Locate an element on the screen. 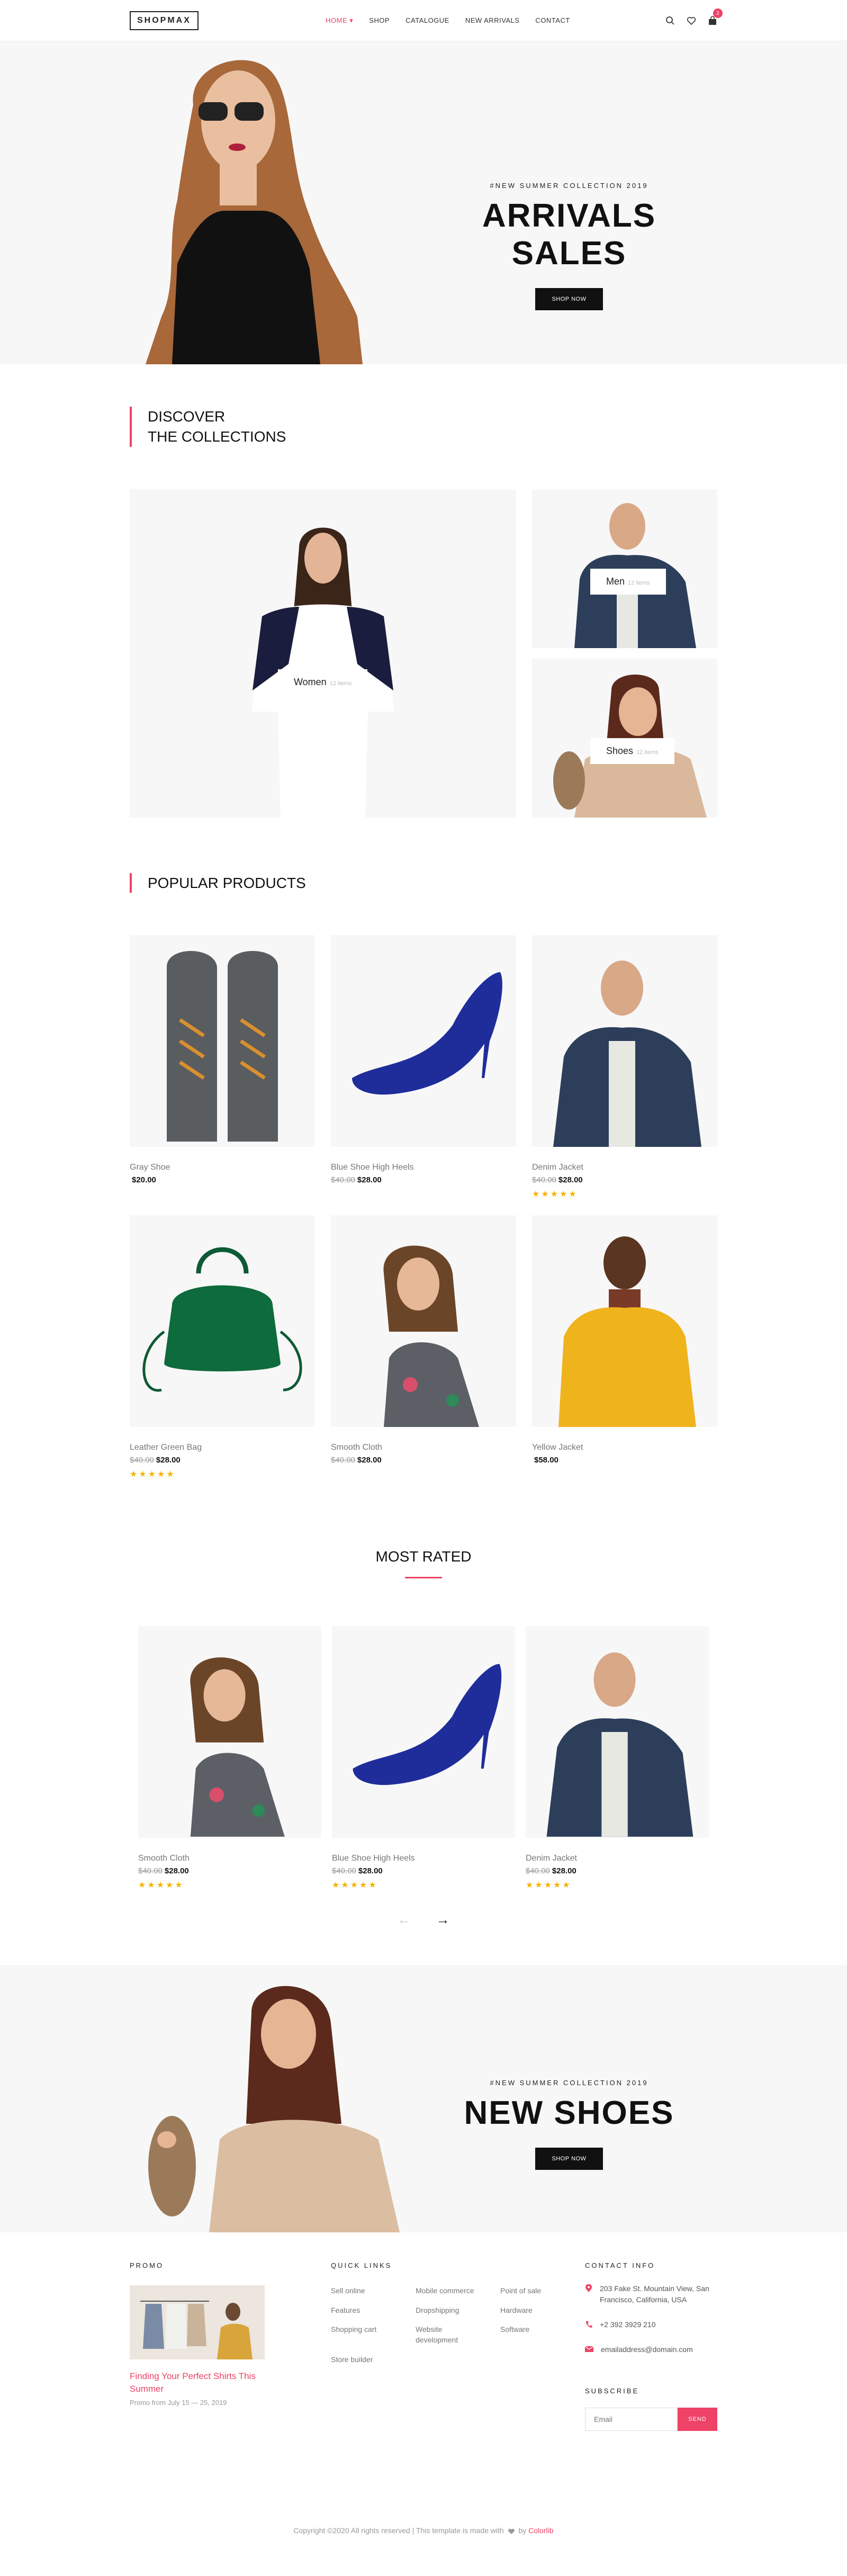 The height and width of the screenshot is (2576, 847). nav-new-arrivals: NEW ARRIVALS is located at coordinates (493, 20).